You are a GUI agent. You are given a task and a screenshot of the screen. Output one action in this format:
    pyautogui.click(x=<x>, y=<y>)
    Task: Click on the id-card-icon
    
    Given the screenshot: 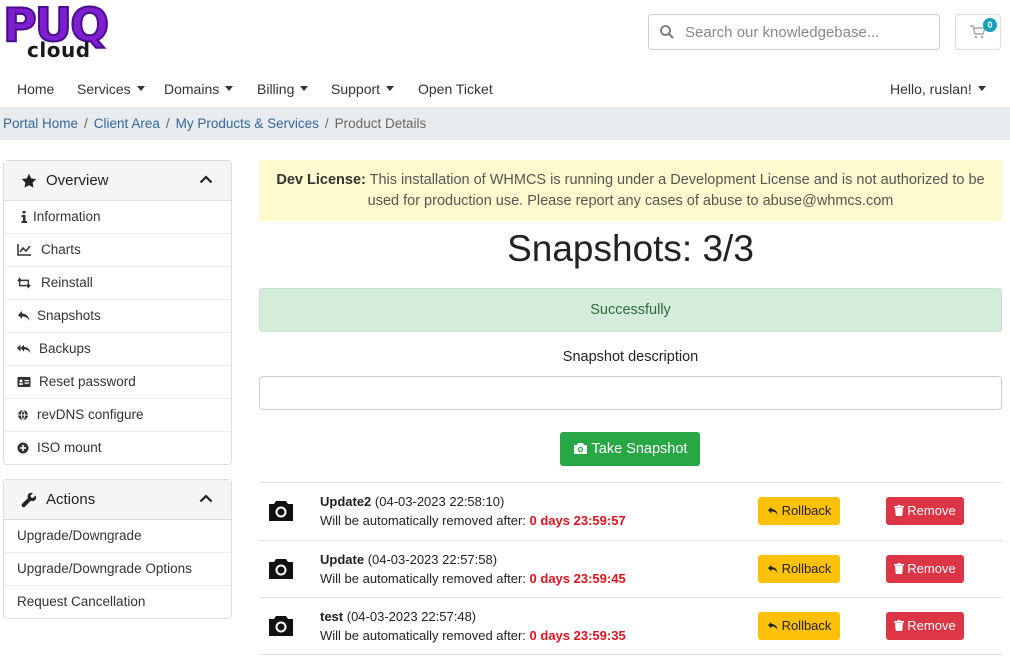 What is the action you would take?
    pyautogui.click(x=24, y=382)
    